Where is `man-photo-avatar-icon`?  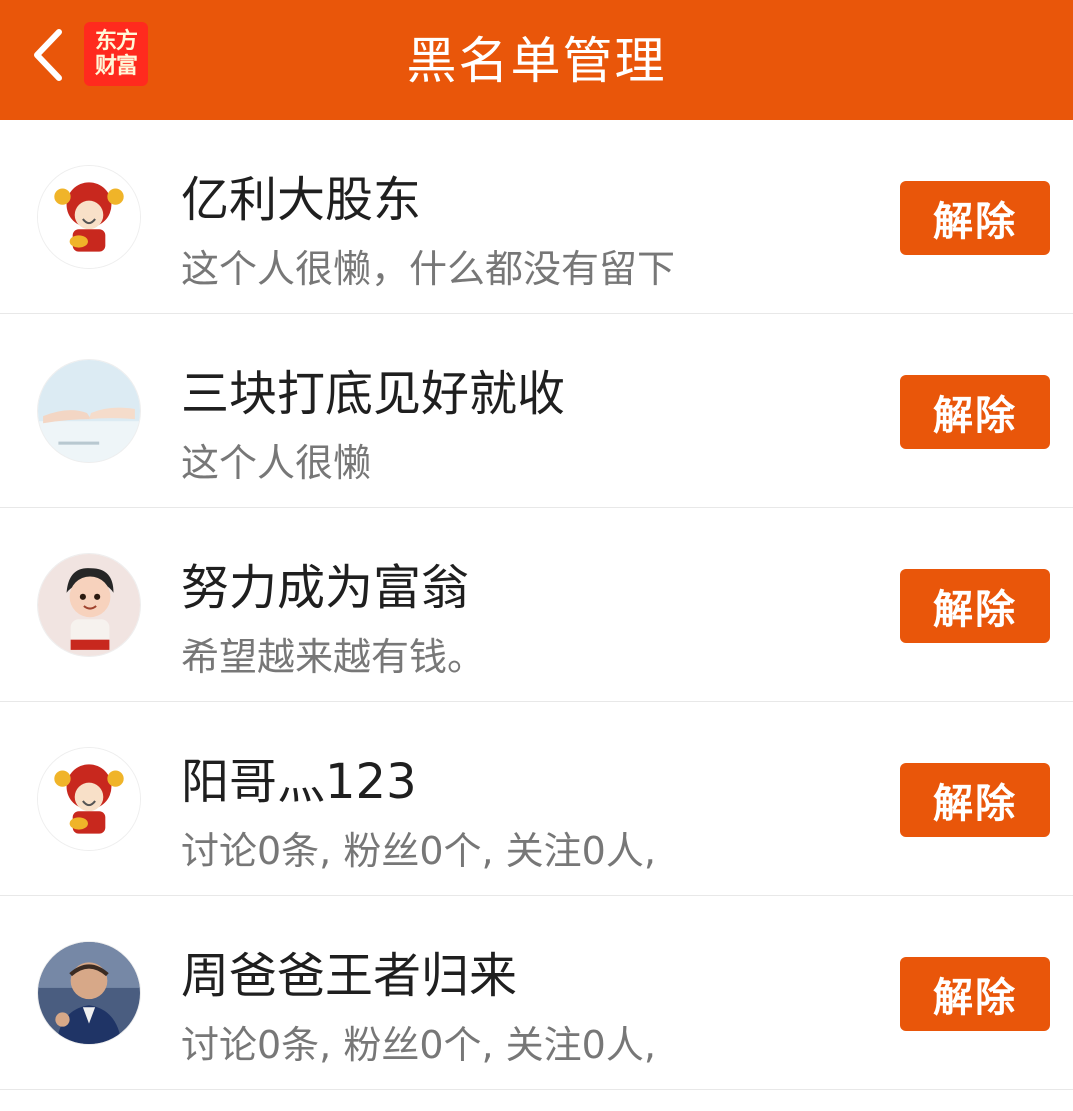 man-photo-avatar-icon is located at coordinates (89, 993).